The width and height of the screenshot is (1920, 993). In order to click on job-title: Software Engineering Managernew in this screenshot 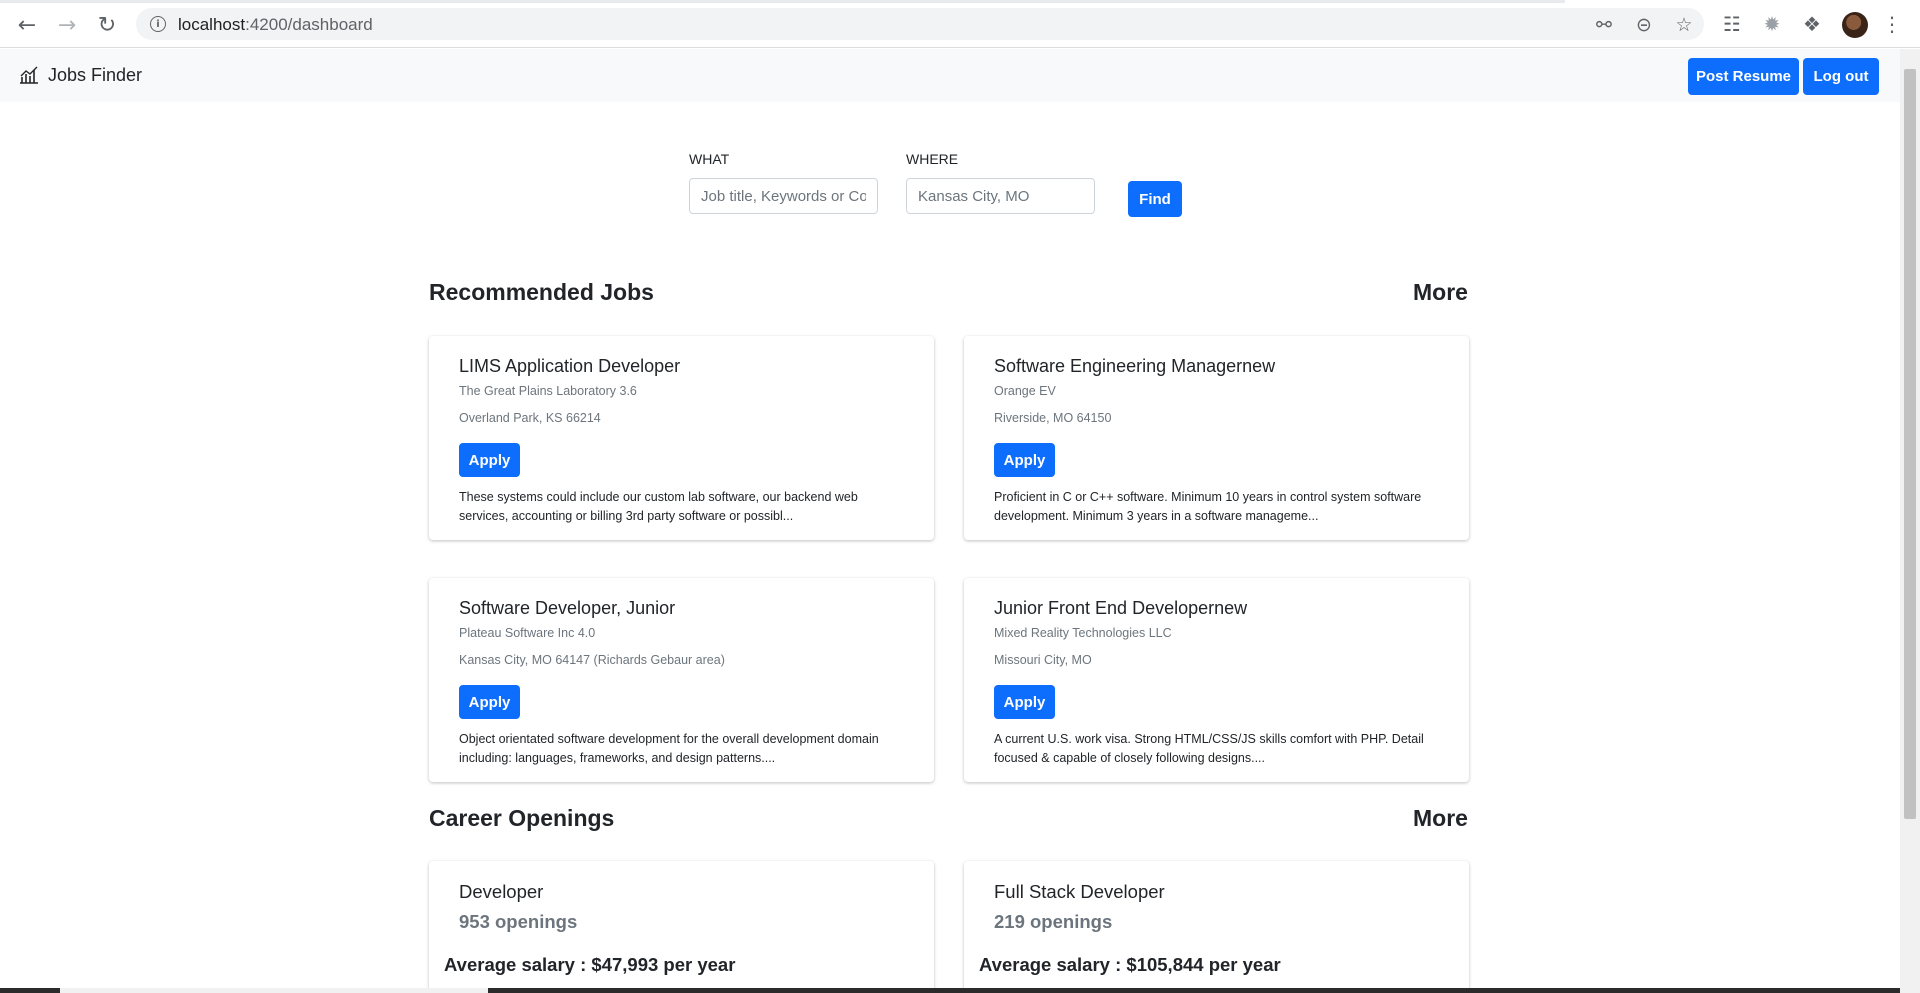, I will do `click(1134, 366)`.